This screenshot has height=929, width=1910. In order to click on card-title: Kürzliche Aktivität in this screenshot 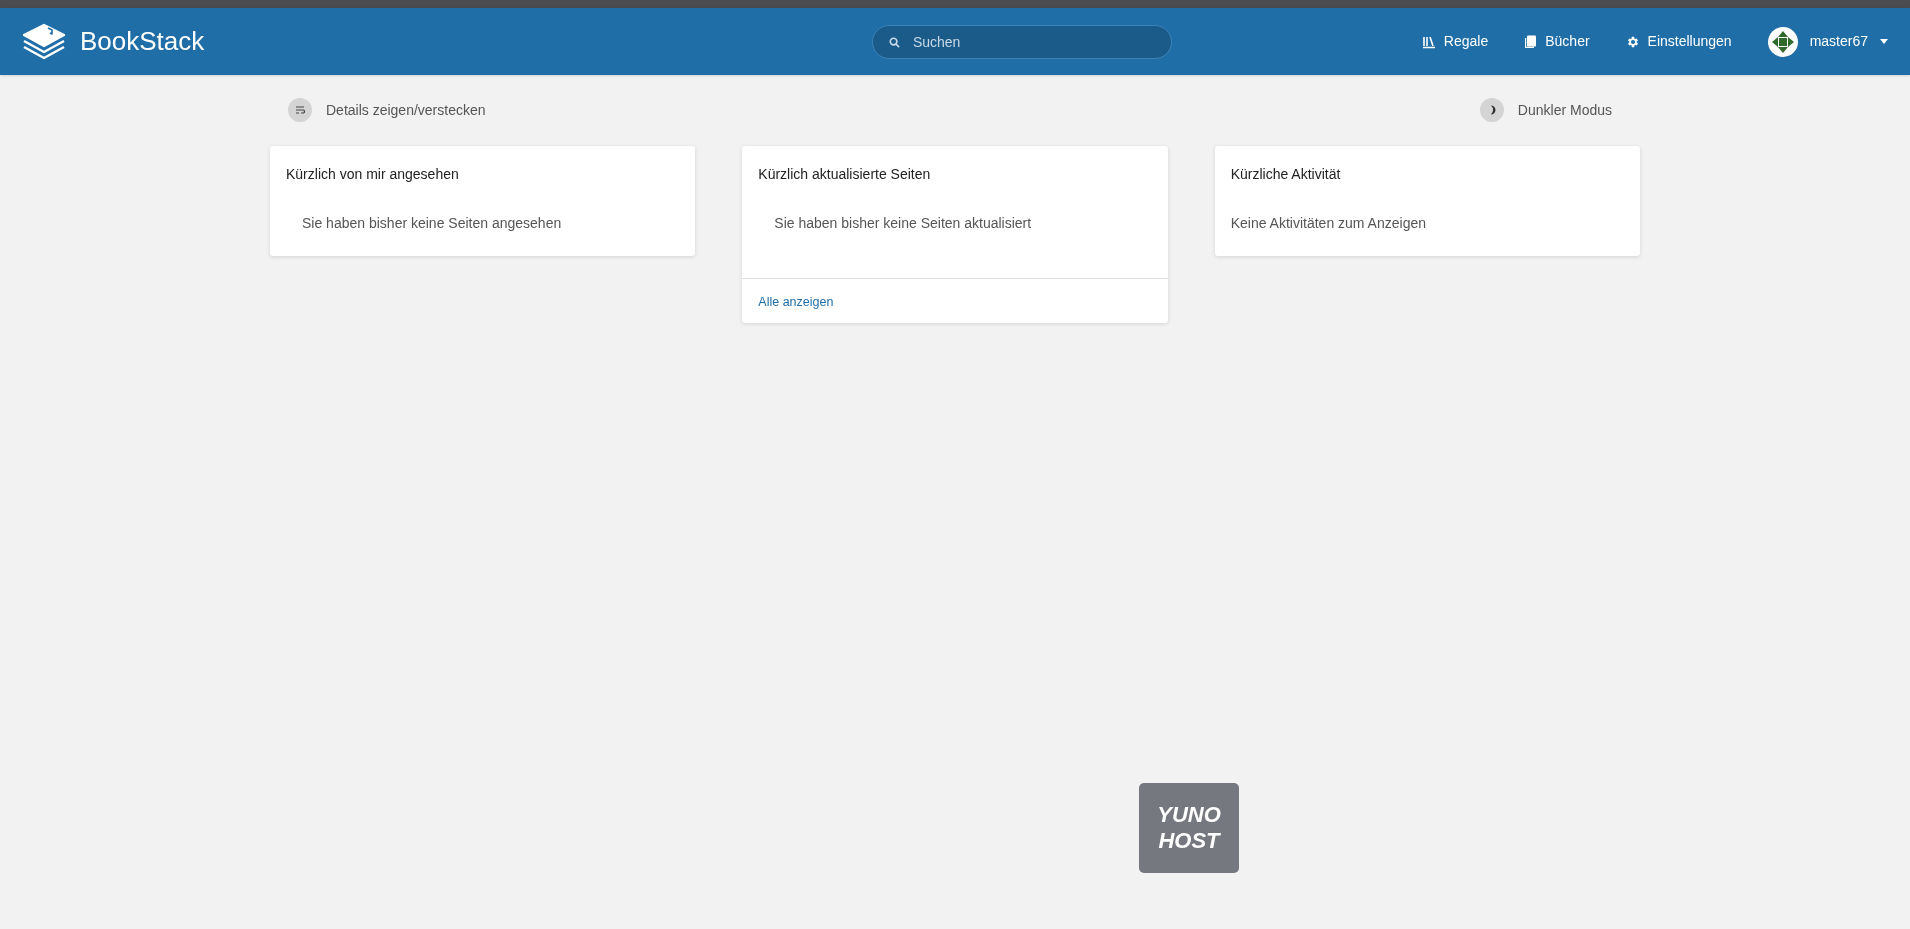, I will do `click(1285, 174)`.